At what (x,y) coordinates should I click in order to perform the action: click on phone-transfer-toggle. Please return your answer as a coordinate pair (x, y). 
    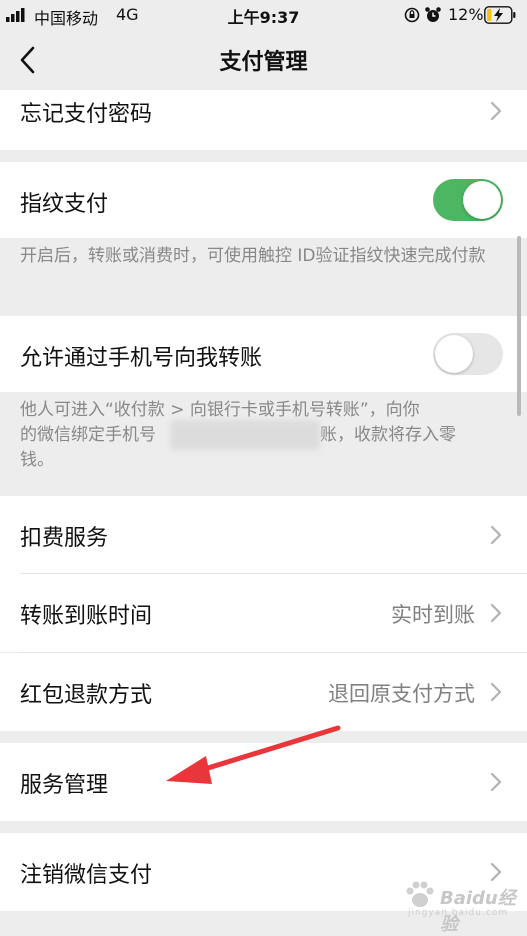
    Looking at the image, I should click on (468, 354).